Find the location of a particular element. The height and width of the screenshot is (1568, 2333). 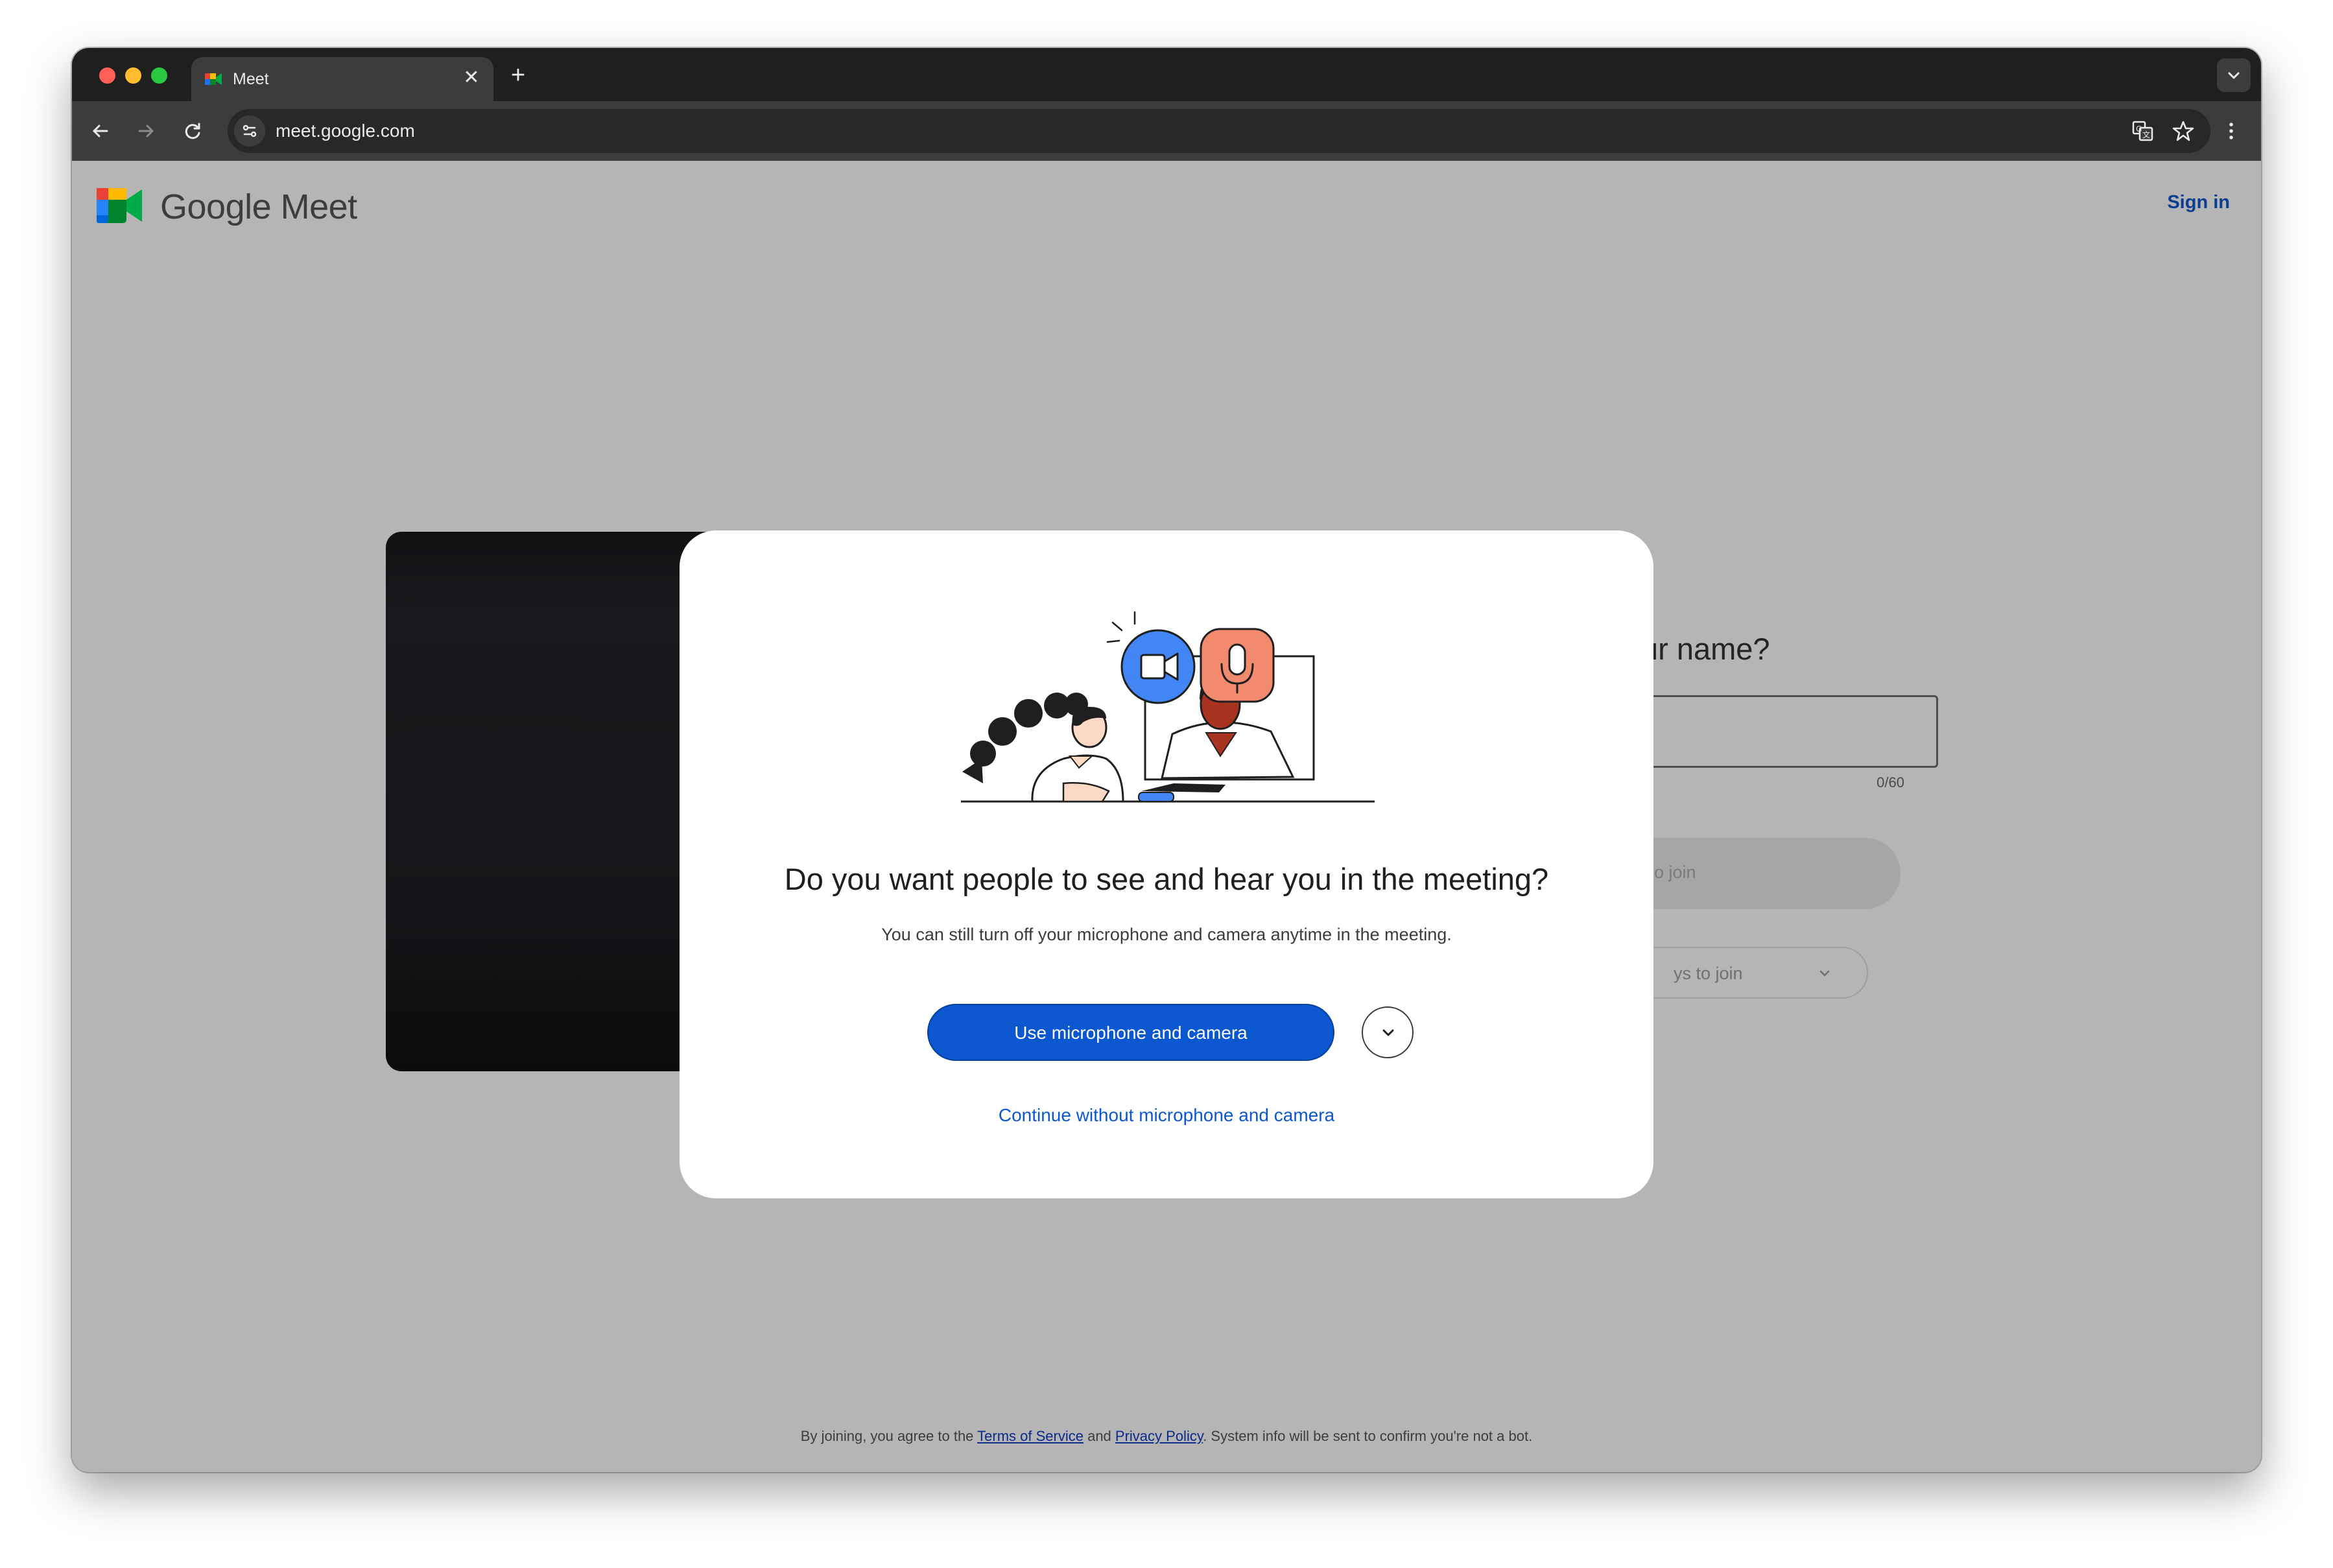

name-question: ur name? is located at coordinates (1705, 649).